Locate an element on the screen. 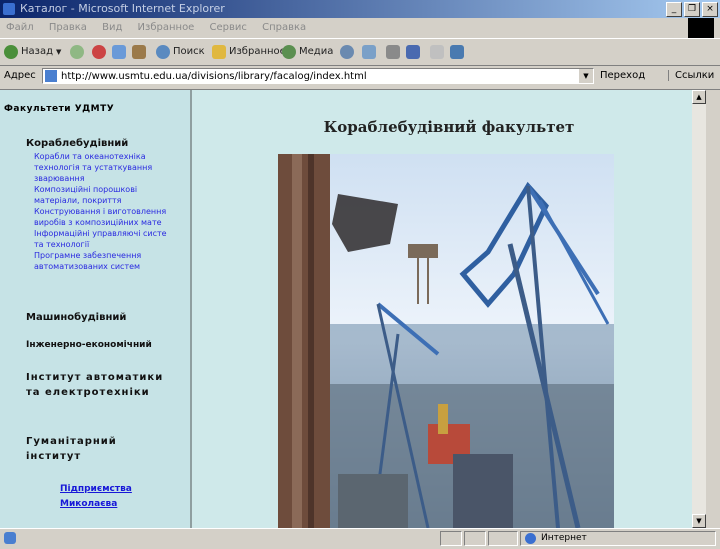  scroll-up-icon: ▲ is located at coordinates (699, 97).